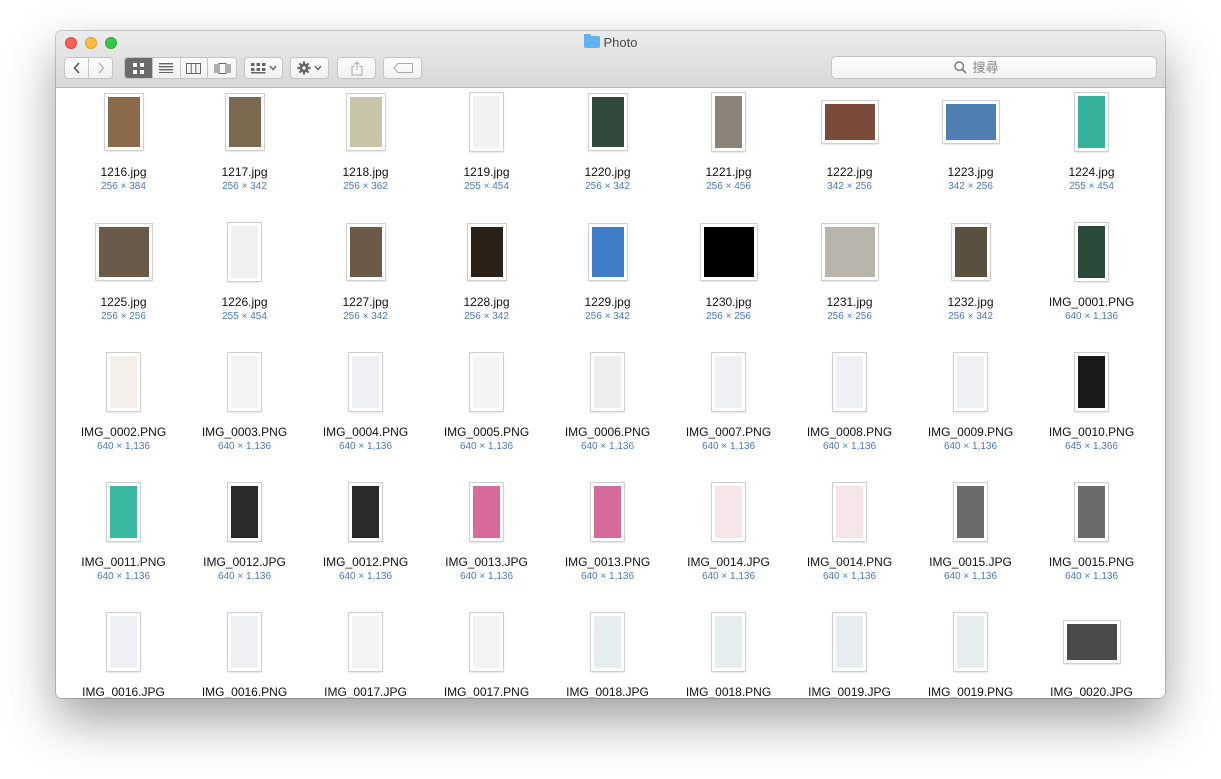 The height and width of the screenshot is (779, 1221). Describe the element at coordinates (607, 653) in the screenshot. I see `file-item: IMG_0018.JPG` at that location.